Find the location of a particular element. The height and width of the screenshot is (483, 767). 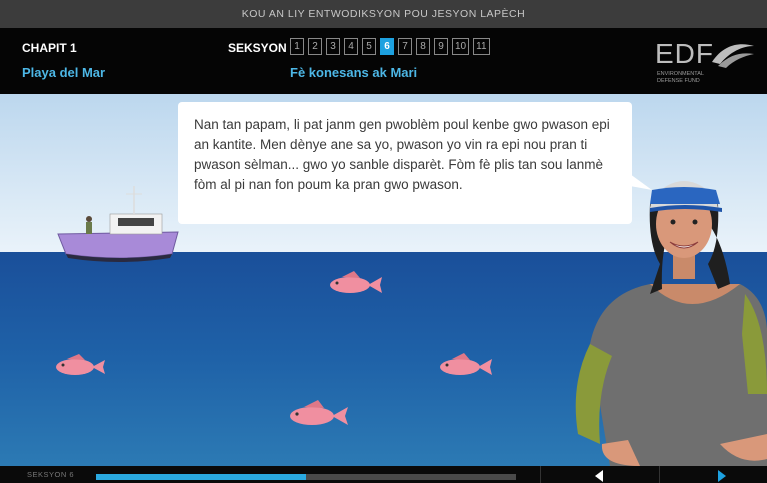

triangle-left-icon is located at coordinates (599, 476).